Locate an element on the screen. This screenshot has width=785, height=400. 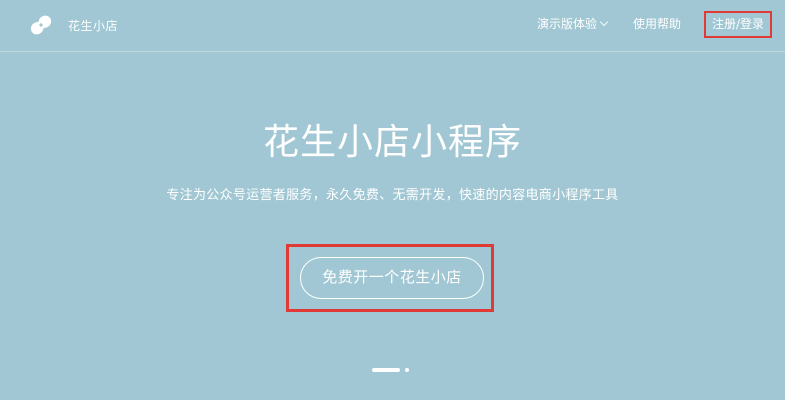
brand-name: 花生小店 is located at coordinates (93, 26).